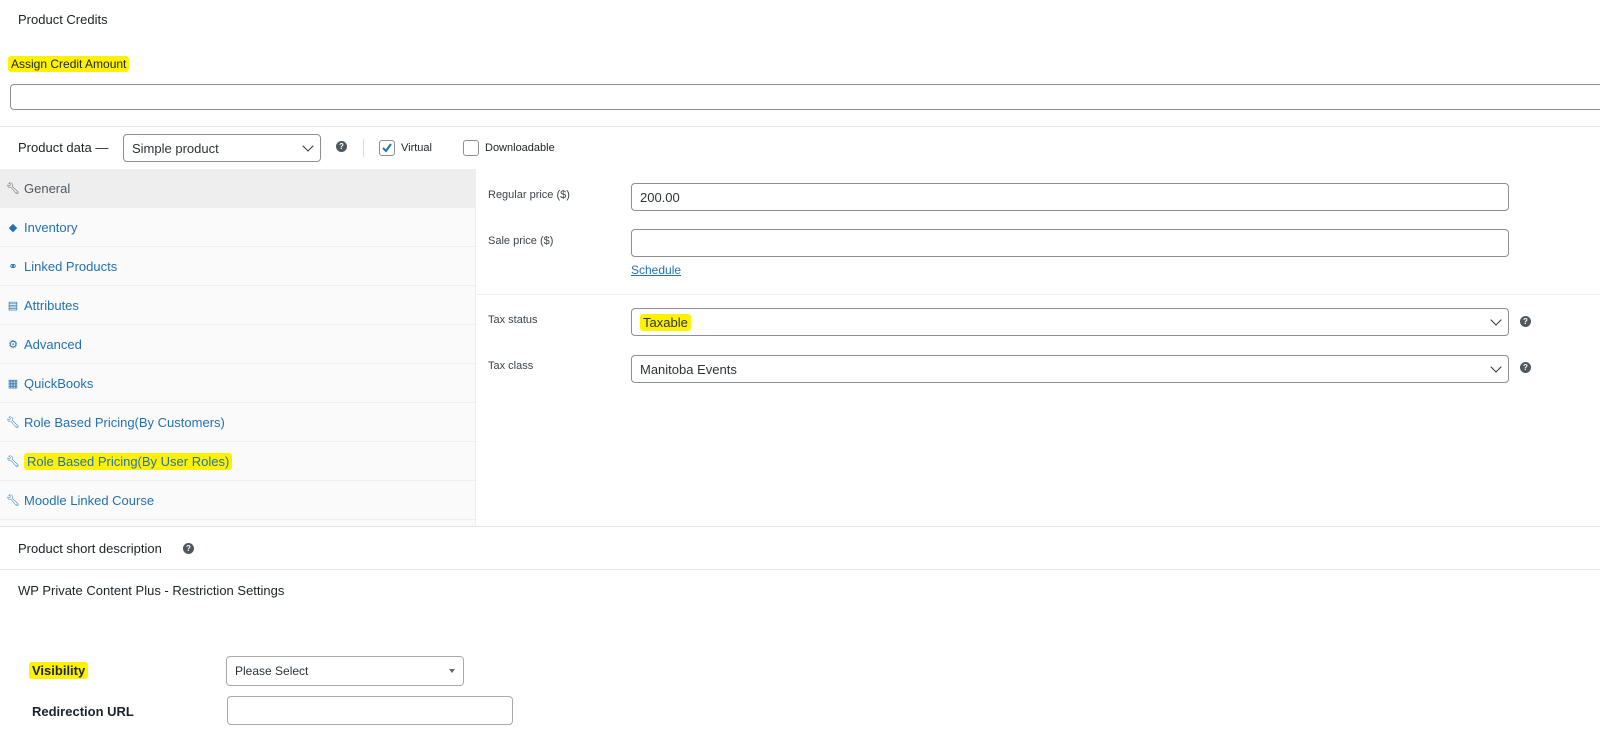 The width and height of the screenshot is (1600, 748). What do you see at coordinates (511, 366) in the screenshot?
I see `tax-class-label: Tax class` at bounding box center [511, 366].